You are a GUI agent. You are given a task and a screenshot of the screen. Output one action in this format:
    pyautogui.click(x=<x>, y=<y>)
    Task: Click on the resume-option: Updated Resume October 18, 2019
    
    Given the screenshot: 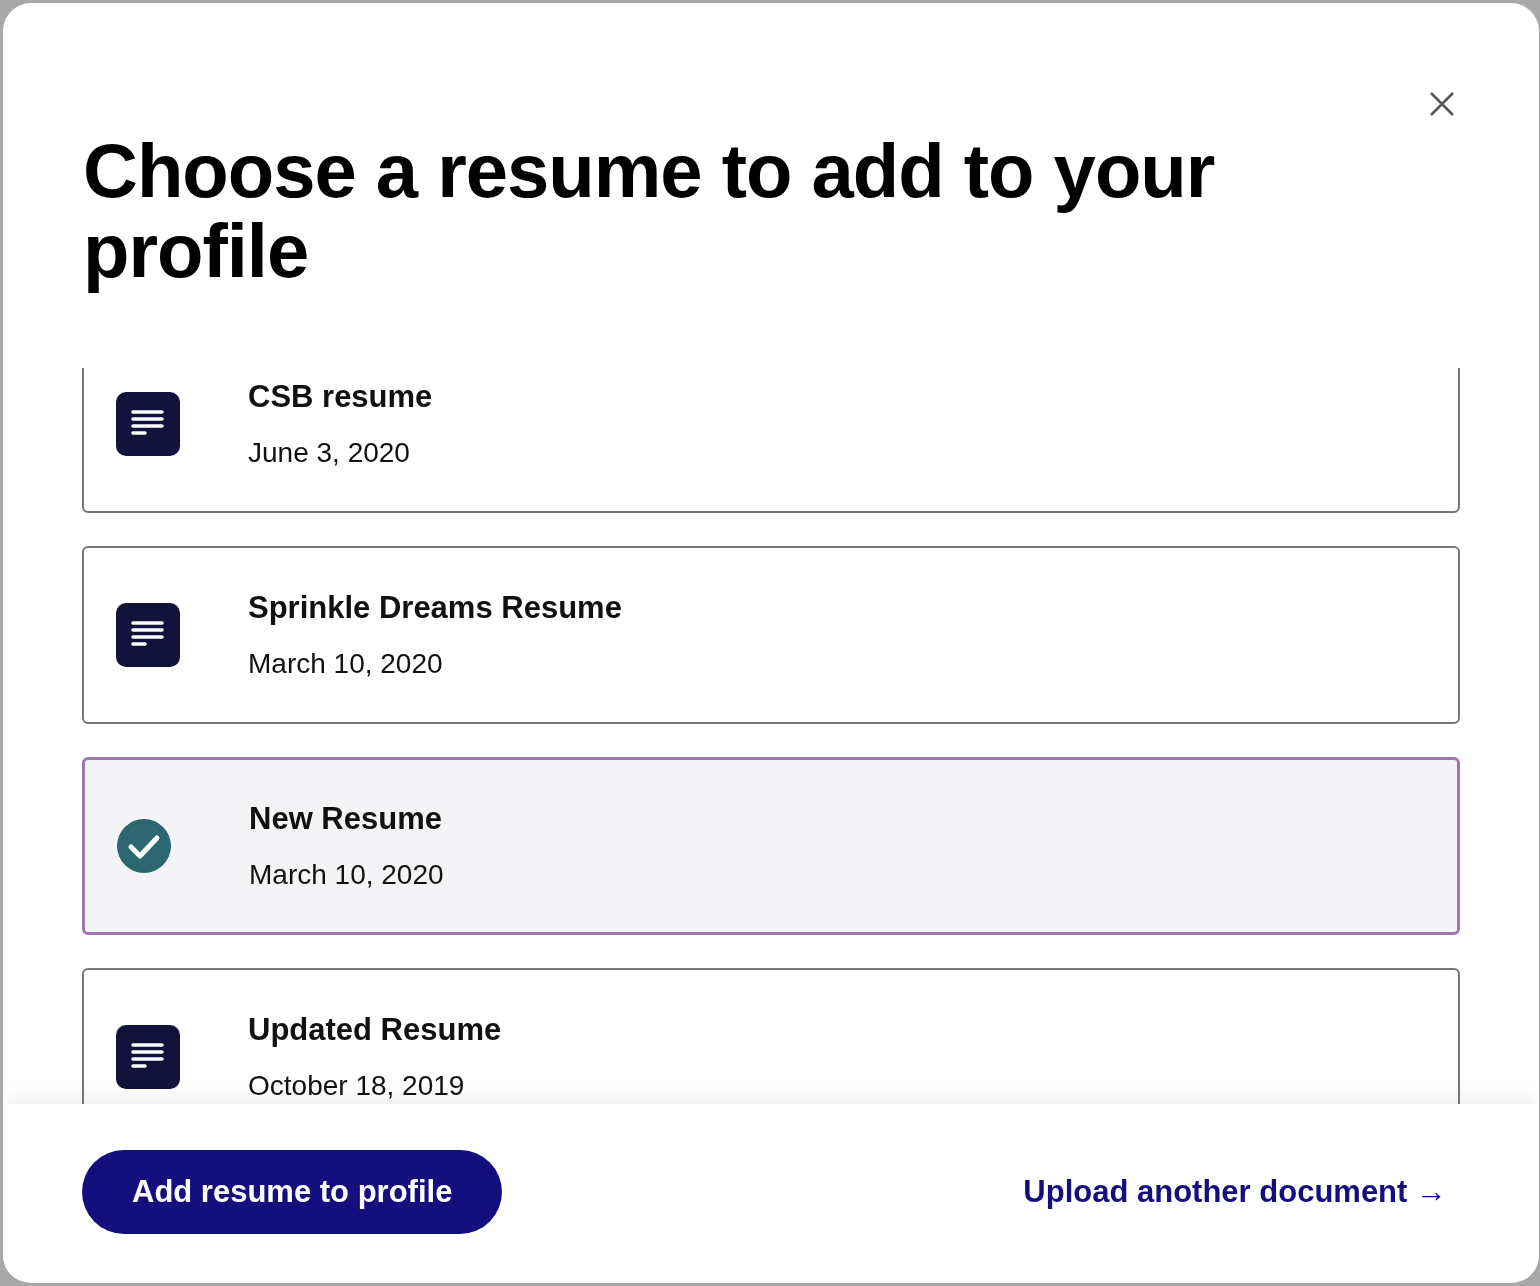 What is the action you would take?
    pyautogui.click(x=771, y=1036)
    